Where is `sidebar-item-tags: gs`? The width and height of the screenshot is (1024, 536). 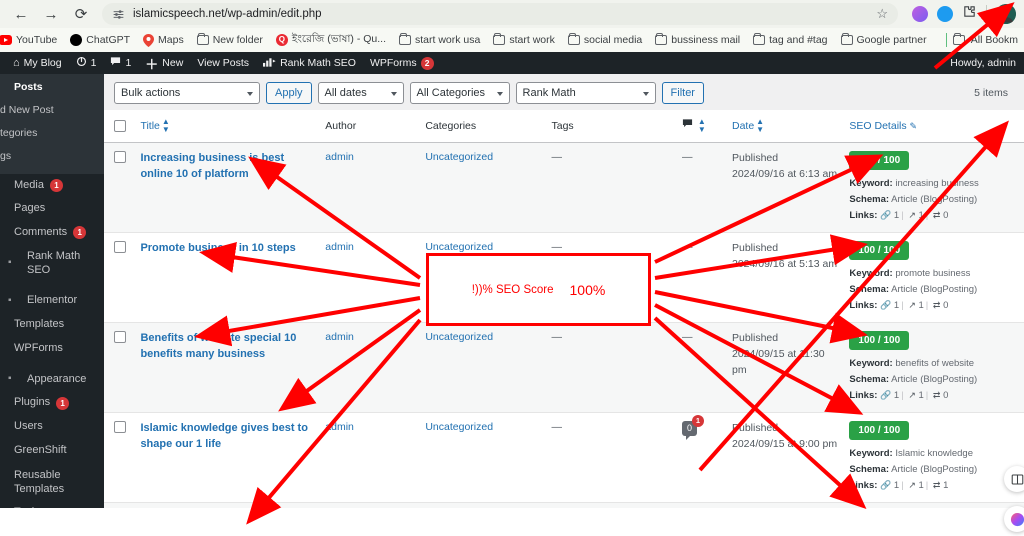
sidebar-item-tags: gs is located at coordinates (52, 156).